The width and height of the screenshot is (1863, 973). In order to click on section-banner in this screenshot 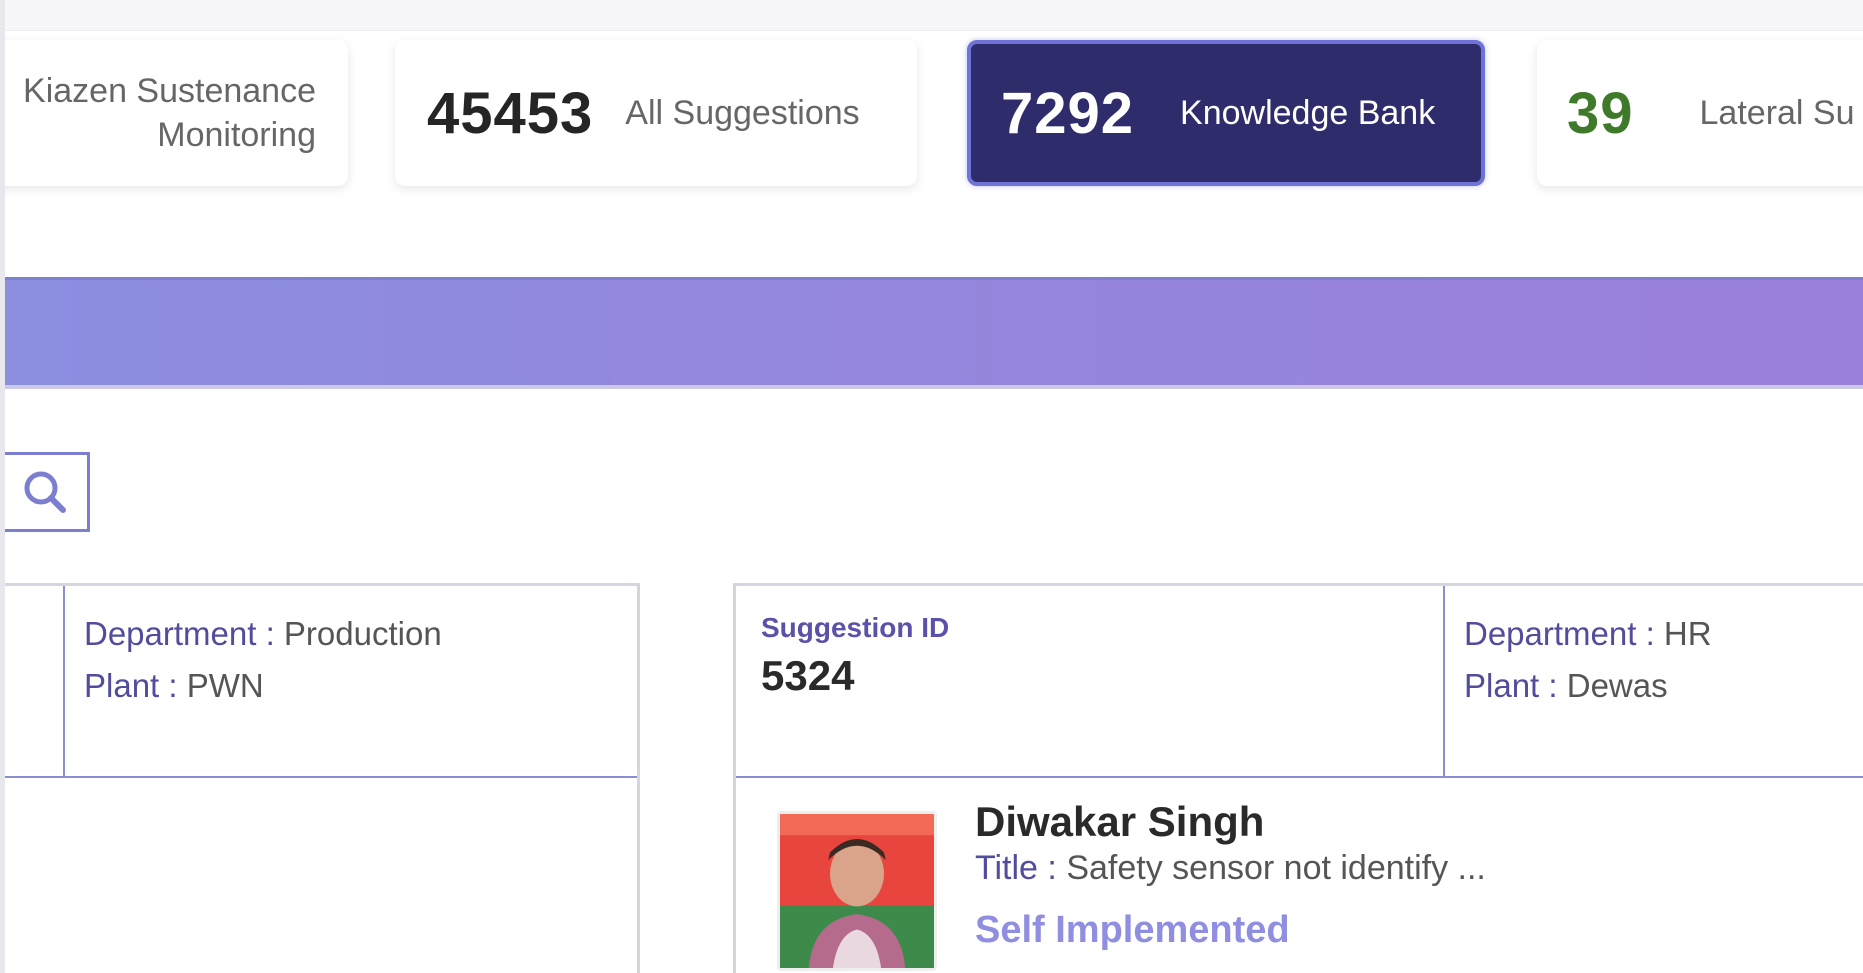, I will do `click(931, 333)`.